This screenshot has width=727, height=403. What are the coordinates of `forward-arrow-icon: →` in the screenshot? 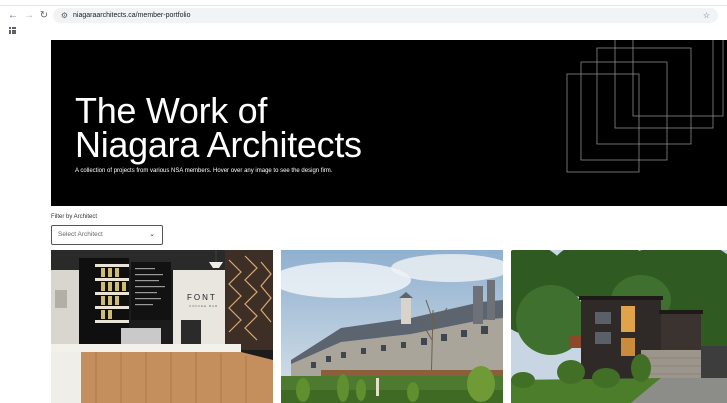 It's located at (29, 16).